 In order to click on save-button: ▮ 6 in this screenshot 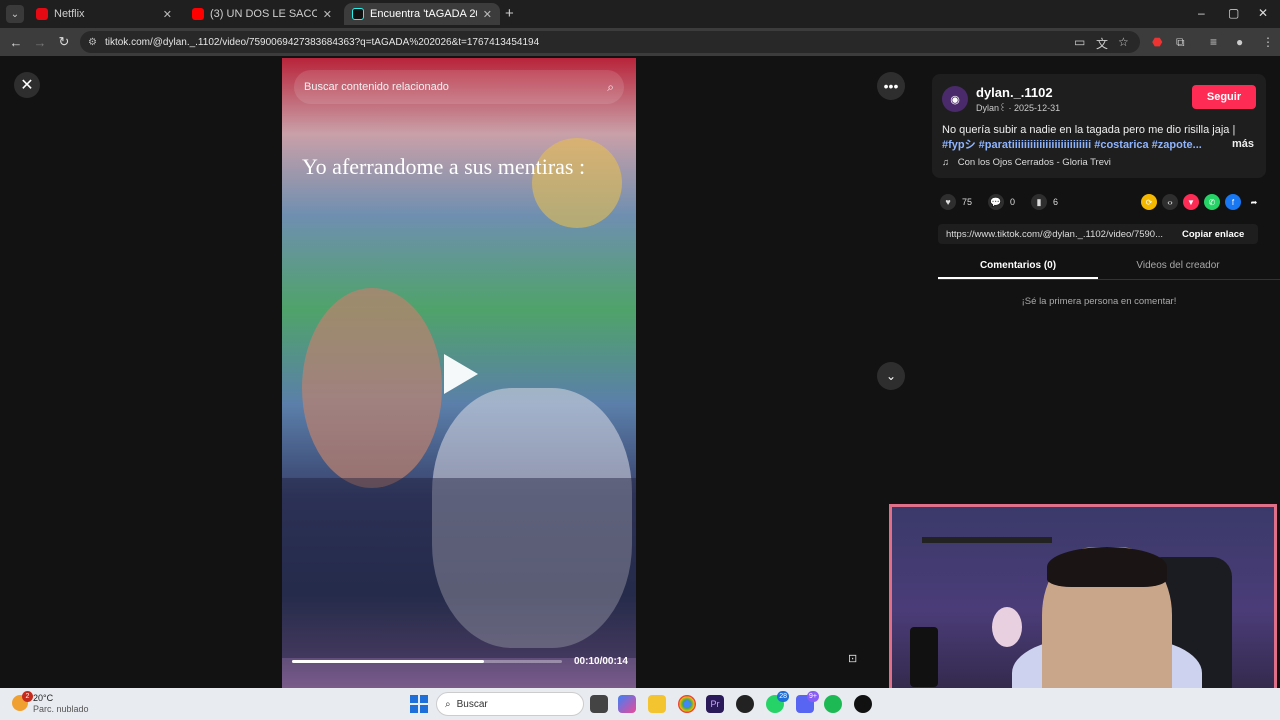, I will do `click(1044, 202)`.